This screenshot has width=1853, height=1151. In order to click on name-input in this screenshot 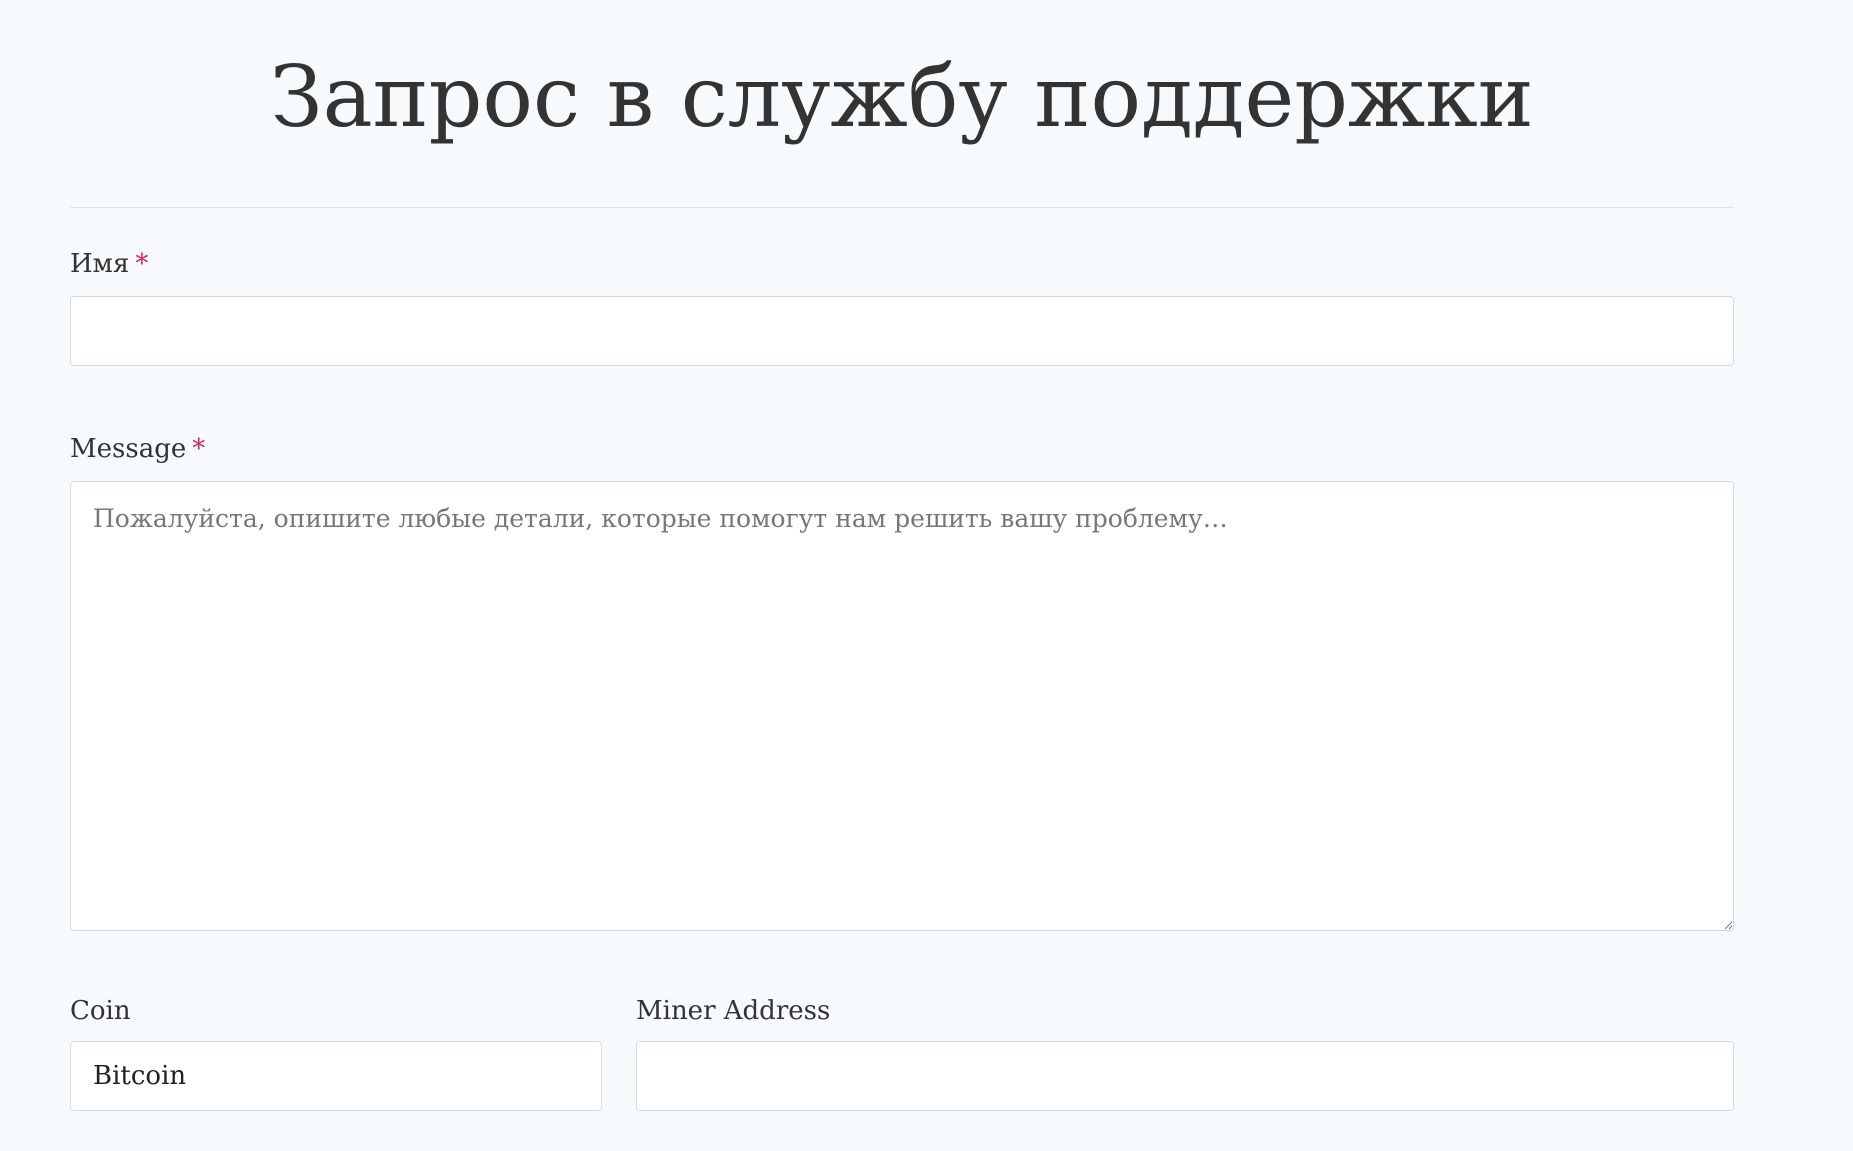, I will do `click(902, 331)`.